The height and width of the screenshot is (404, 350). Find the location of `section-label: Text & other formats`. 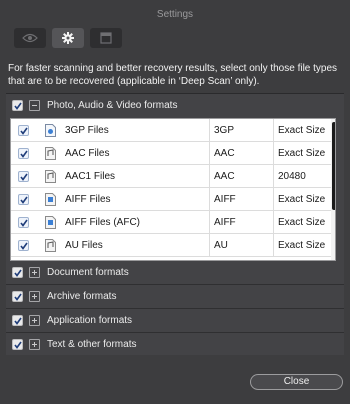

section-label: Text & other formats is located at coordinates (92, 344).